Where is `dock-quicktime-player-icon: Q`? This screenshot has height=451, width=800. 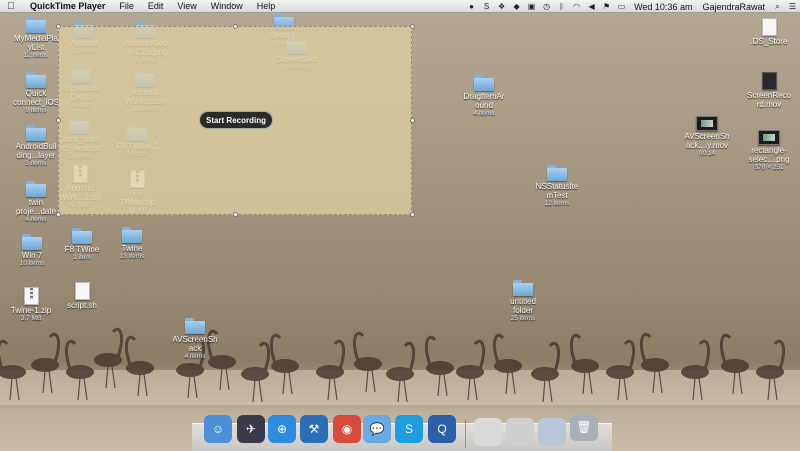
dock-quicktime-player-icon: Q is located at coordinates (442, 429).